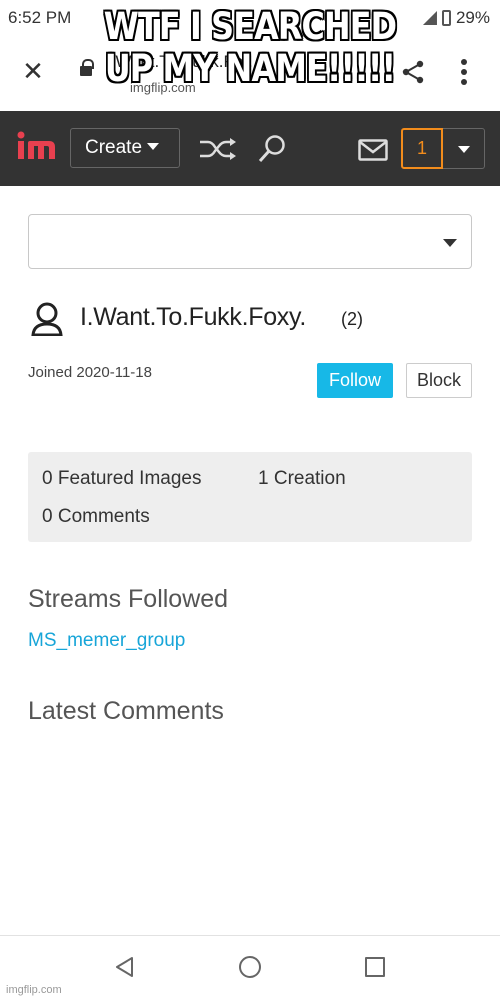 This screenshot has height=1000, width=500. Describe the element at coordinates (472, 17) in the screenshot. I see `battery-level: 29%` at that location.